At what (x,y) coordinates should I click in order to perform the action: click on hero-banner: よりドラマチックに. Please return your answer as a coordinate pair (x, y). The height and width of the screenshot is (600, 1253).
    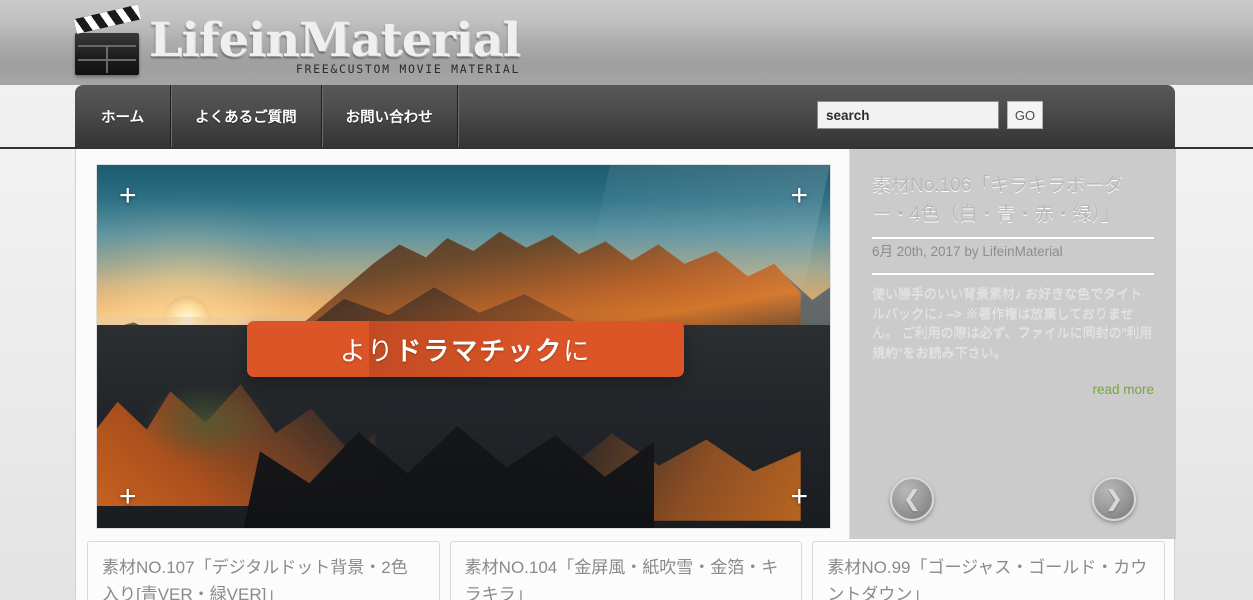
    Looking at the image, I should click on (465, 349).